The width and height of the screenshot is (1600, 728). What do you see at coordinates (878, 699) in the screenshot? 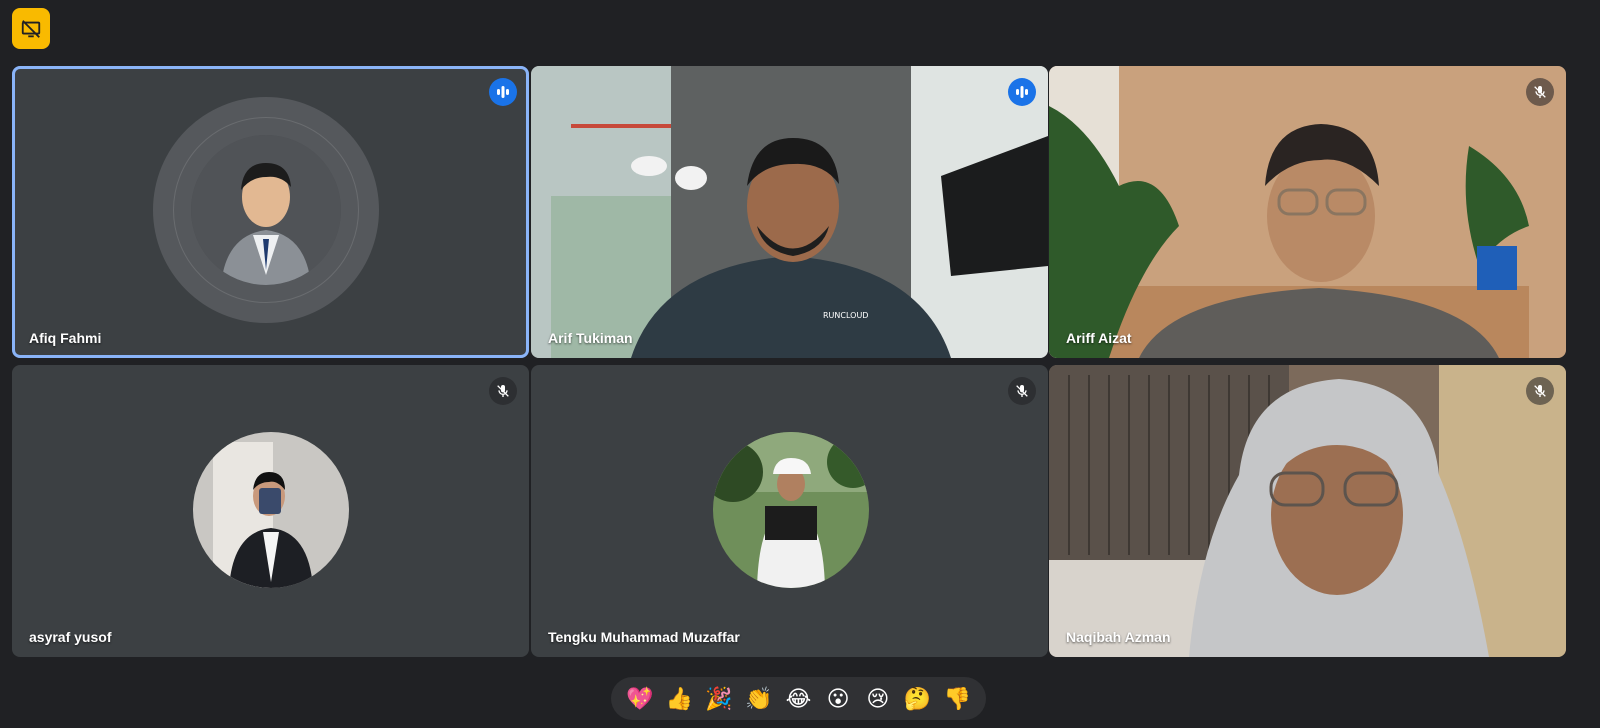
I see `crying-face-icon: 😢` at bounding box center [878, 699].